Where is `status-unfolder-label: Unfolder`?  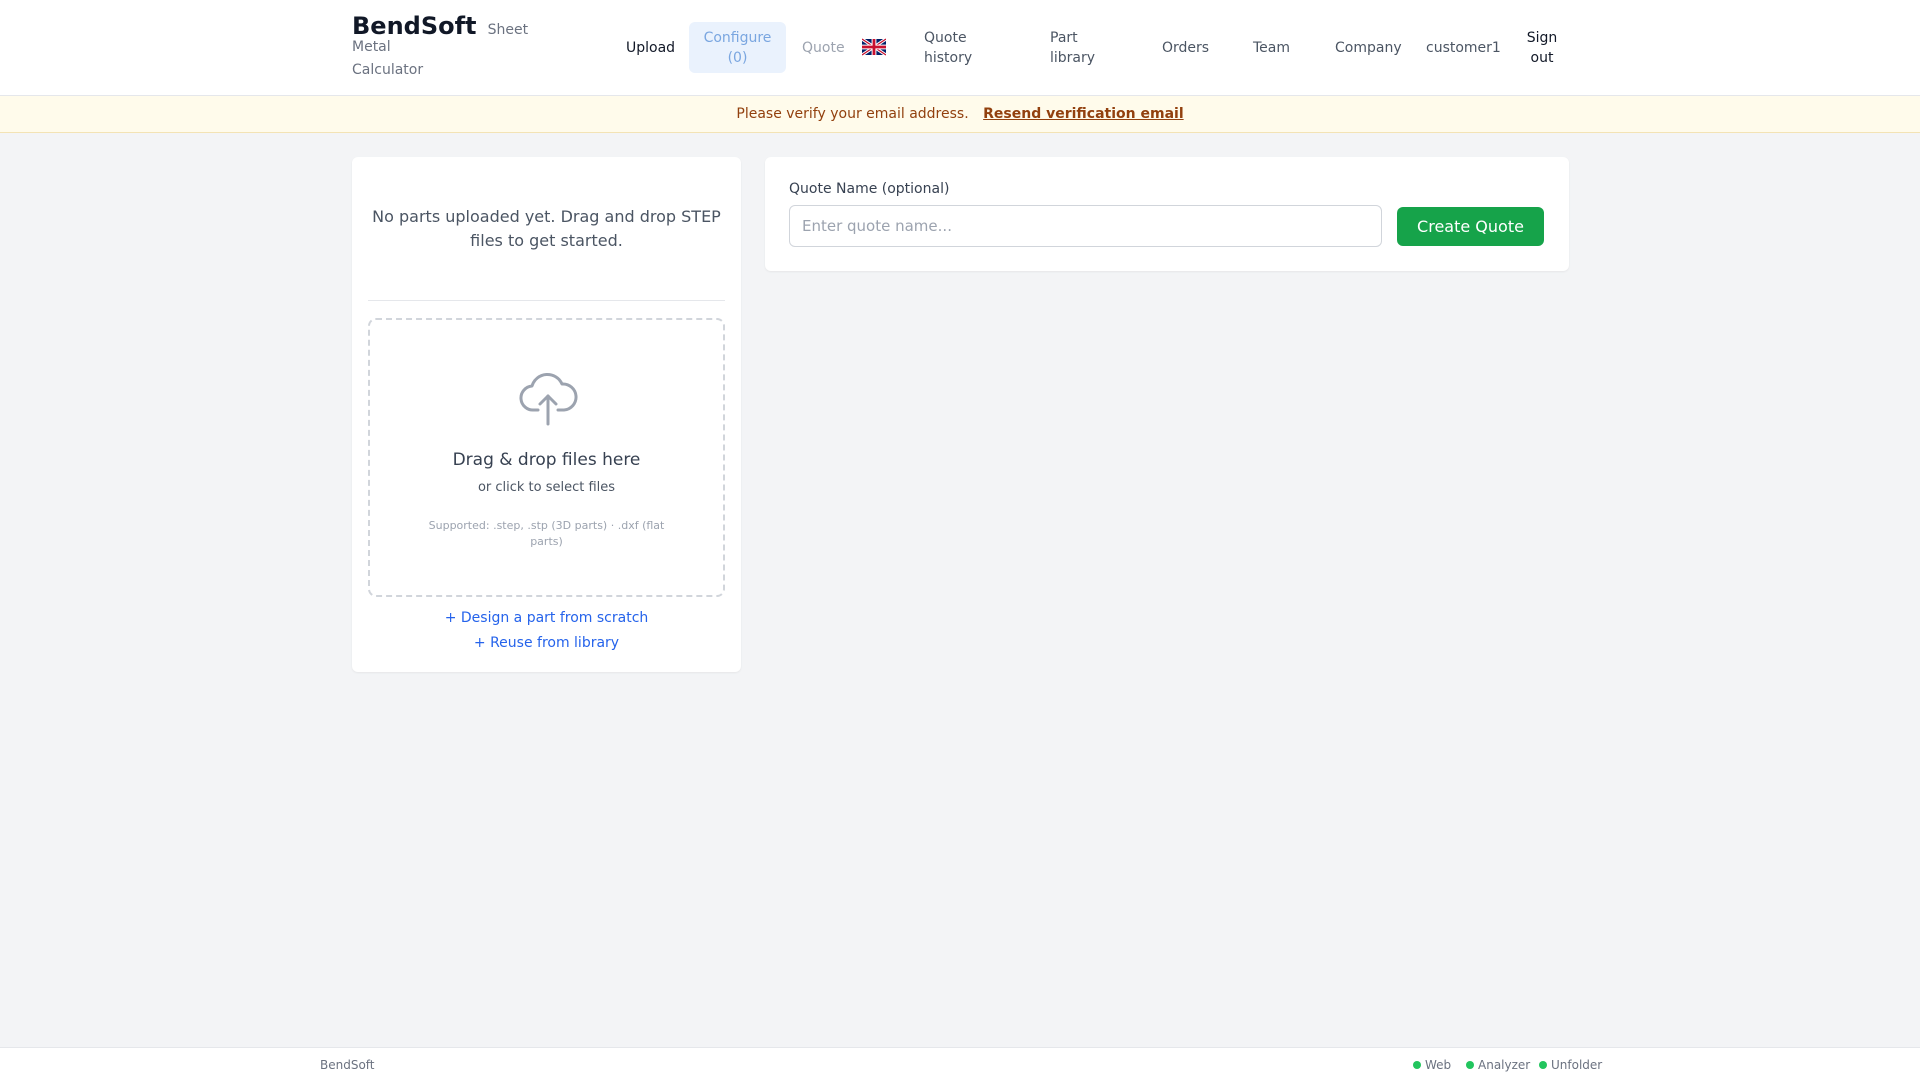 status-unfolder-label: Unfolder is located at coordinates (1577, 1065).